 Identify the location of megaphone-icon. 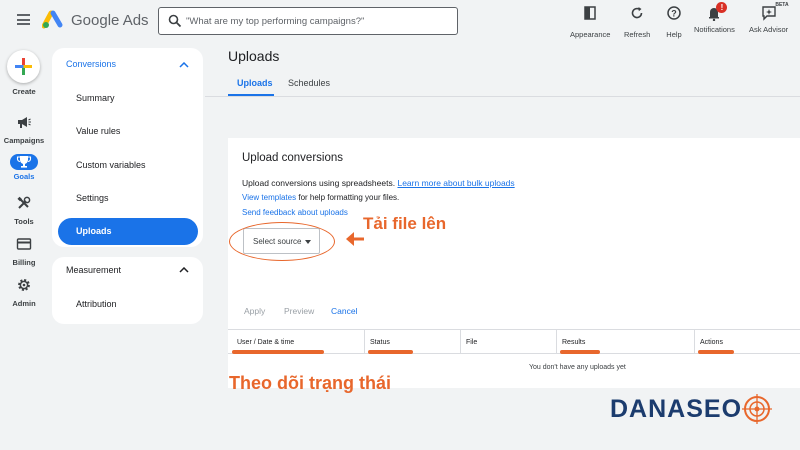
(24, 122).